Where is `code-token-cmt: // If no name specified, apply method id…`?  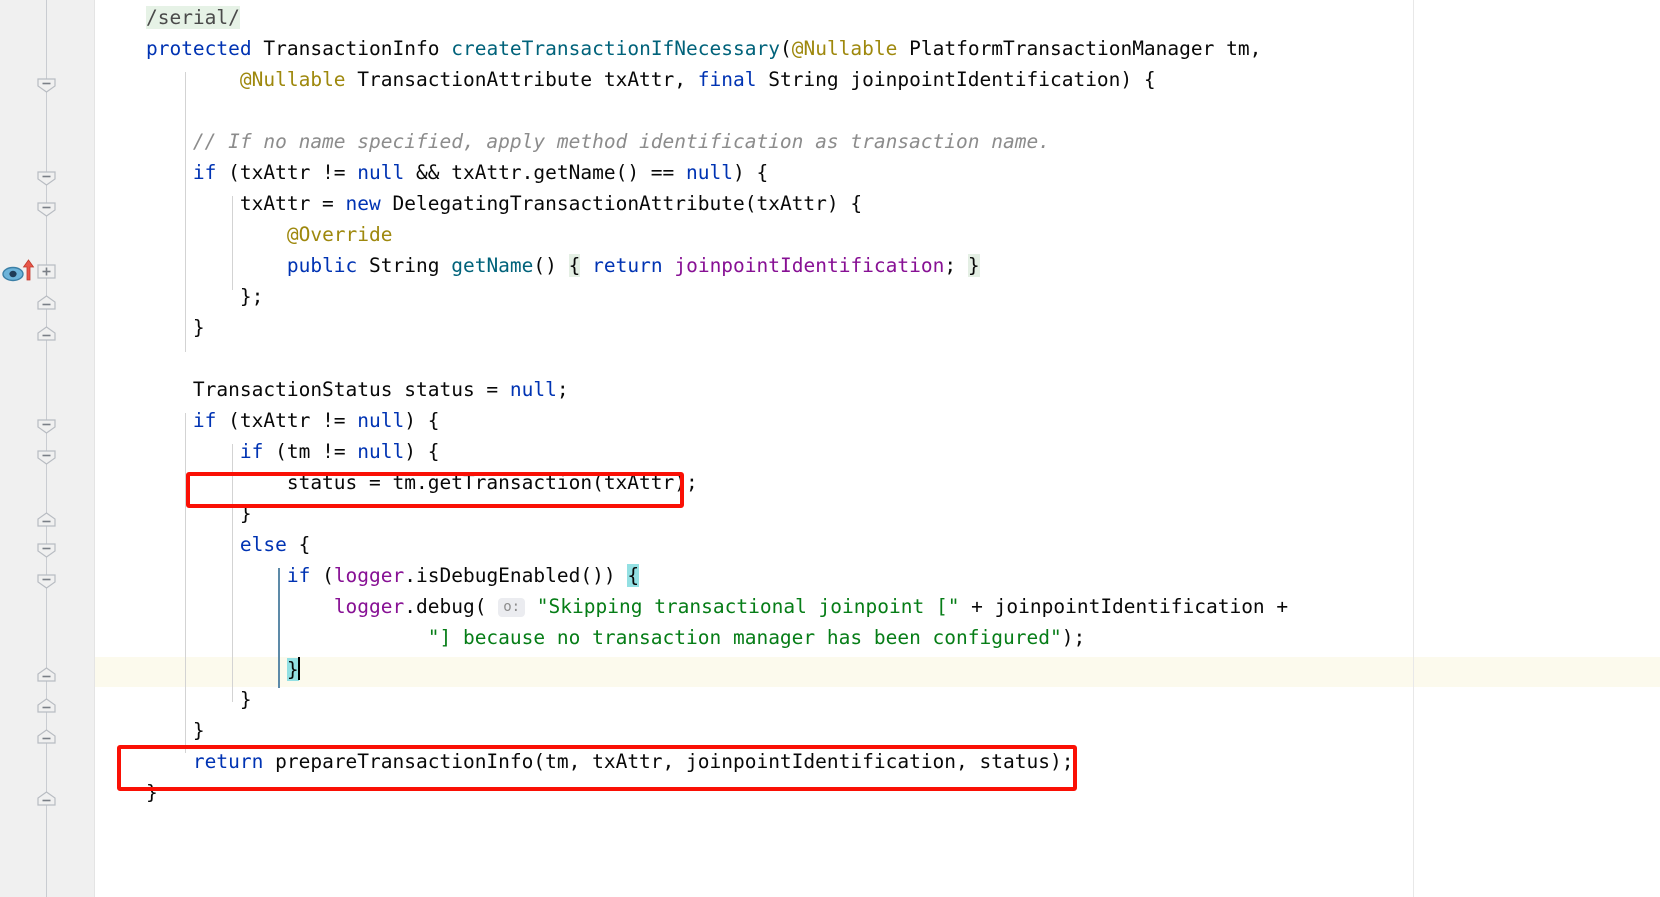 code-token-cmt: // If no name specified, apply method id… is located at coordinates (621, 141).